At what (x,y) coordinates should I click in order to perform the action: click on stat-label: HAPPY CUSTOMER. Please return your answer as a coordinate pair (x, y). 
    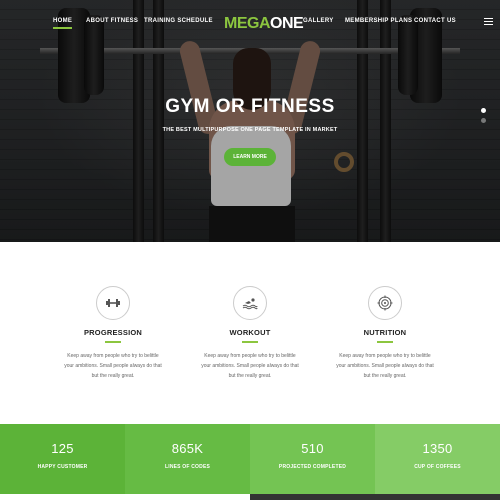
    Looking at the image, I should click on (62, 467).